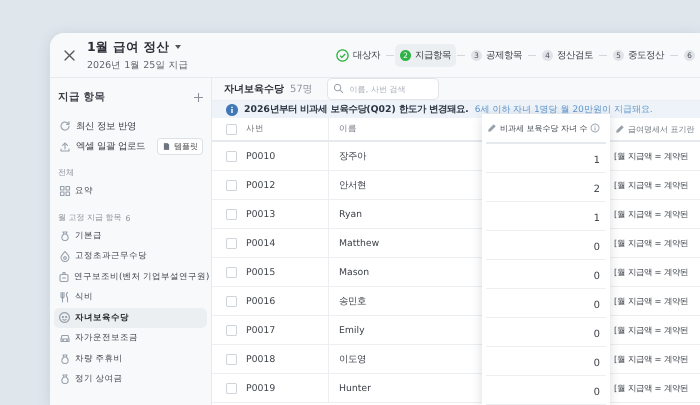  Describe the element at coordinates (261, 388) in the screenshot. I see `table-cell-text: P0019` at that location.